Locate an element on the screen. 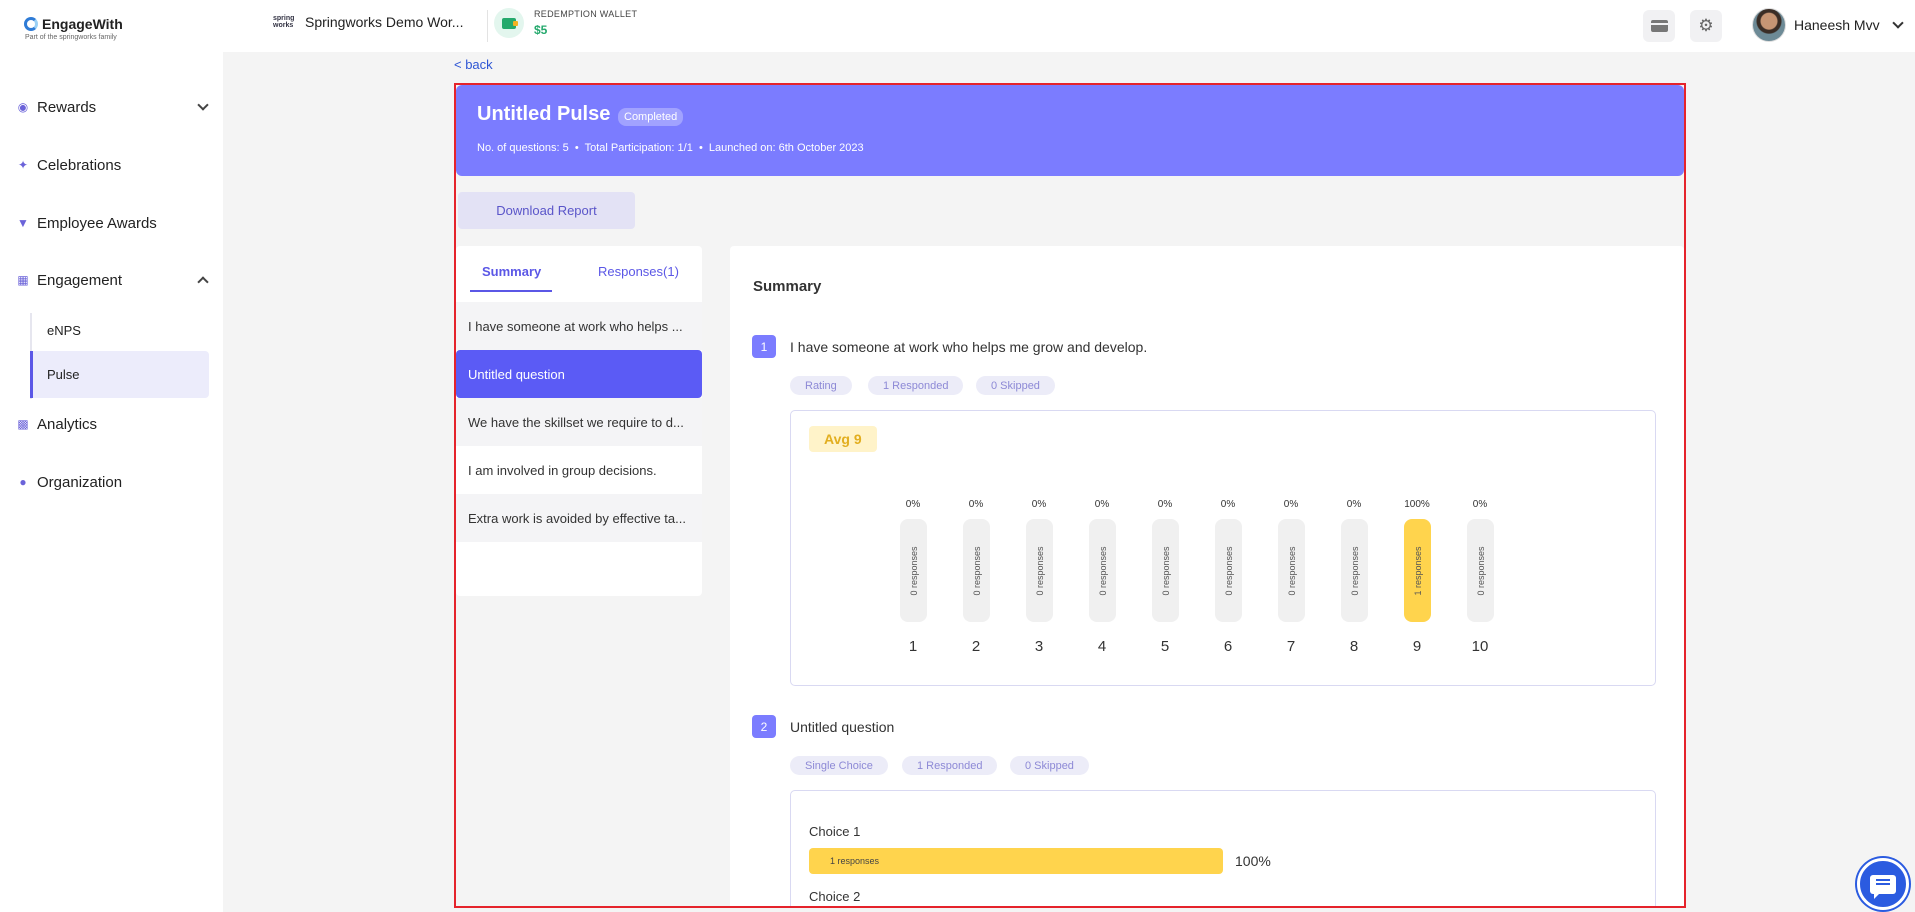 This screenshot has width=1915, height=912. chat-support-button is located at coordinates (1883, 884).